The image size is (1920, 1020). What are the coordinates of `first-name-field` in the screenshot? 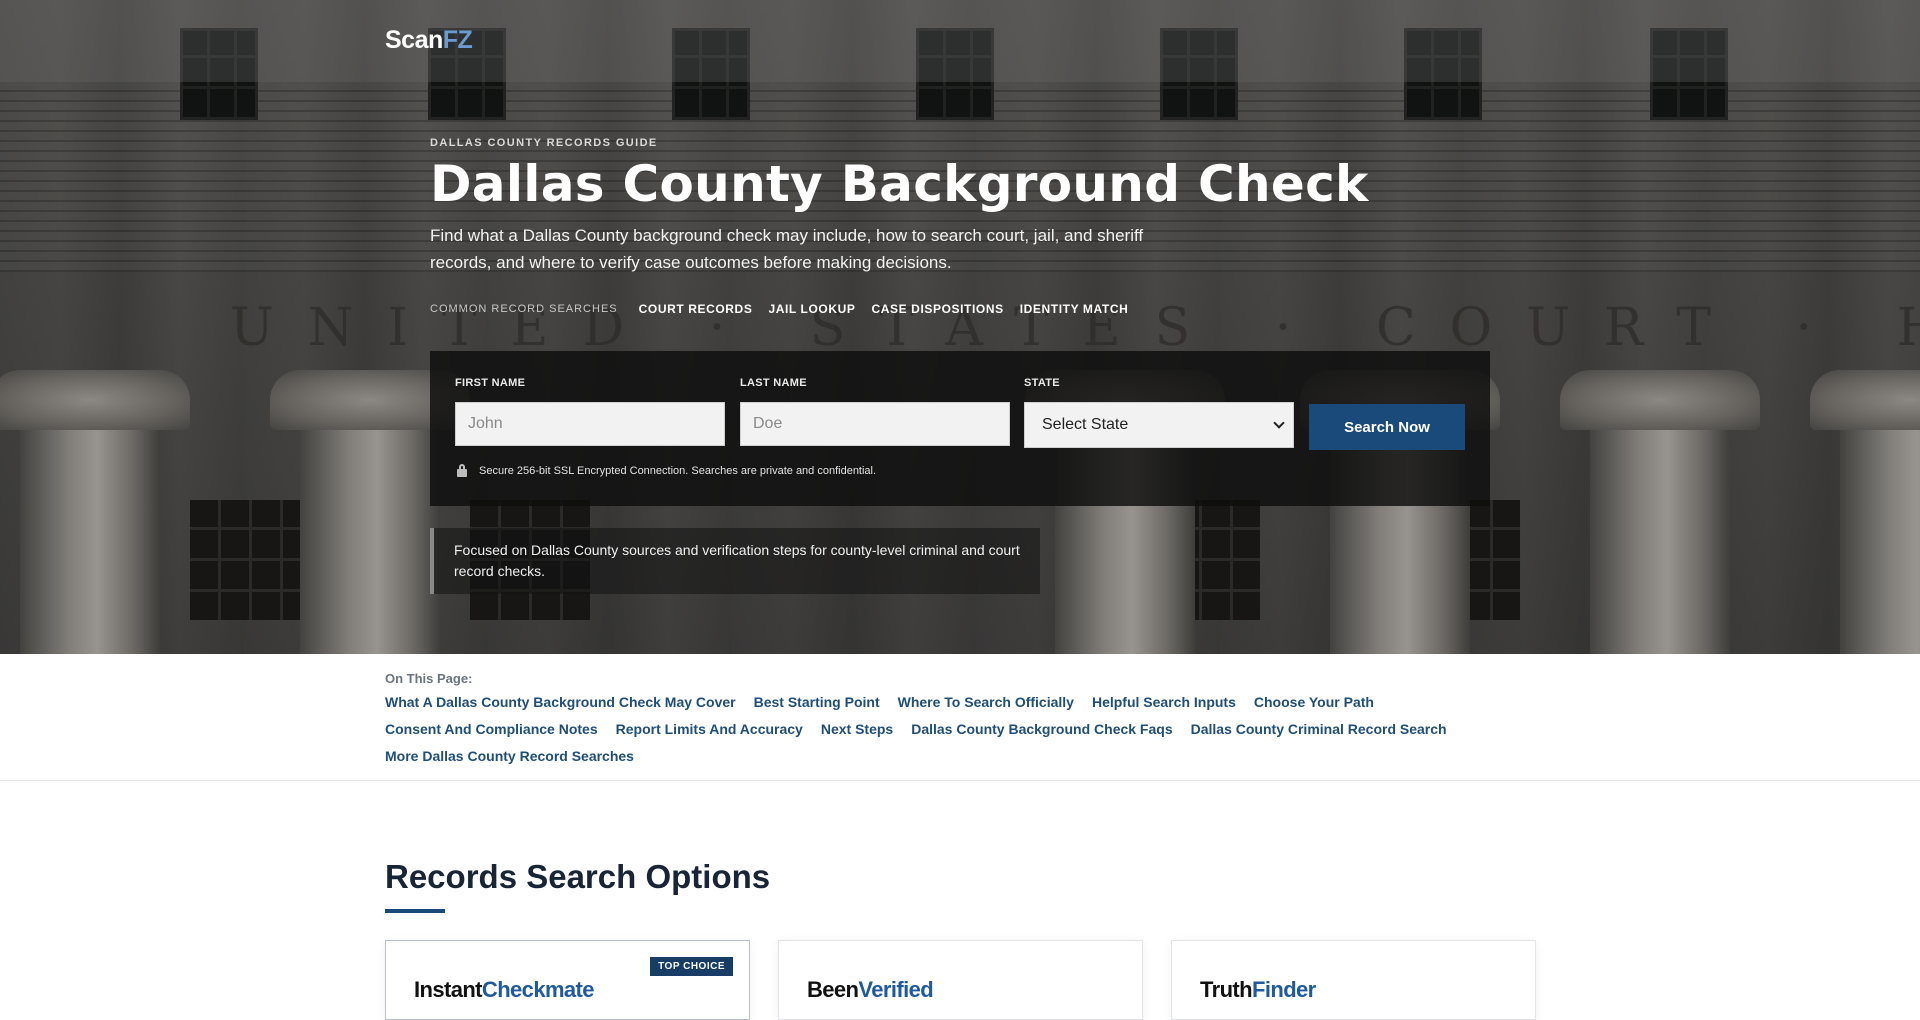 It's located at (590, 424).